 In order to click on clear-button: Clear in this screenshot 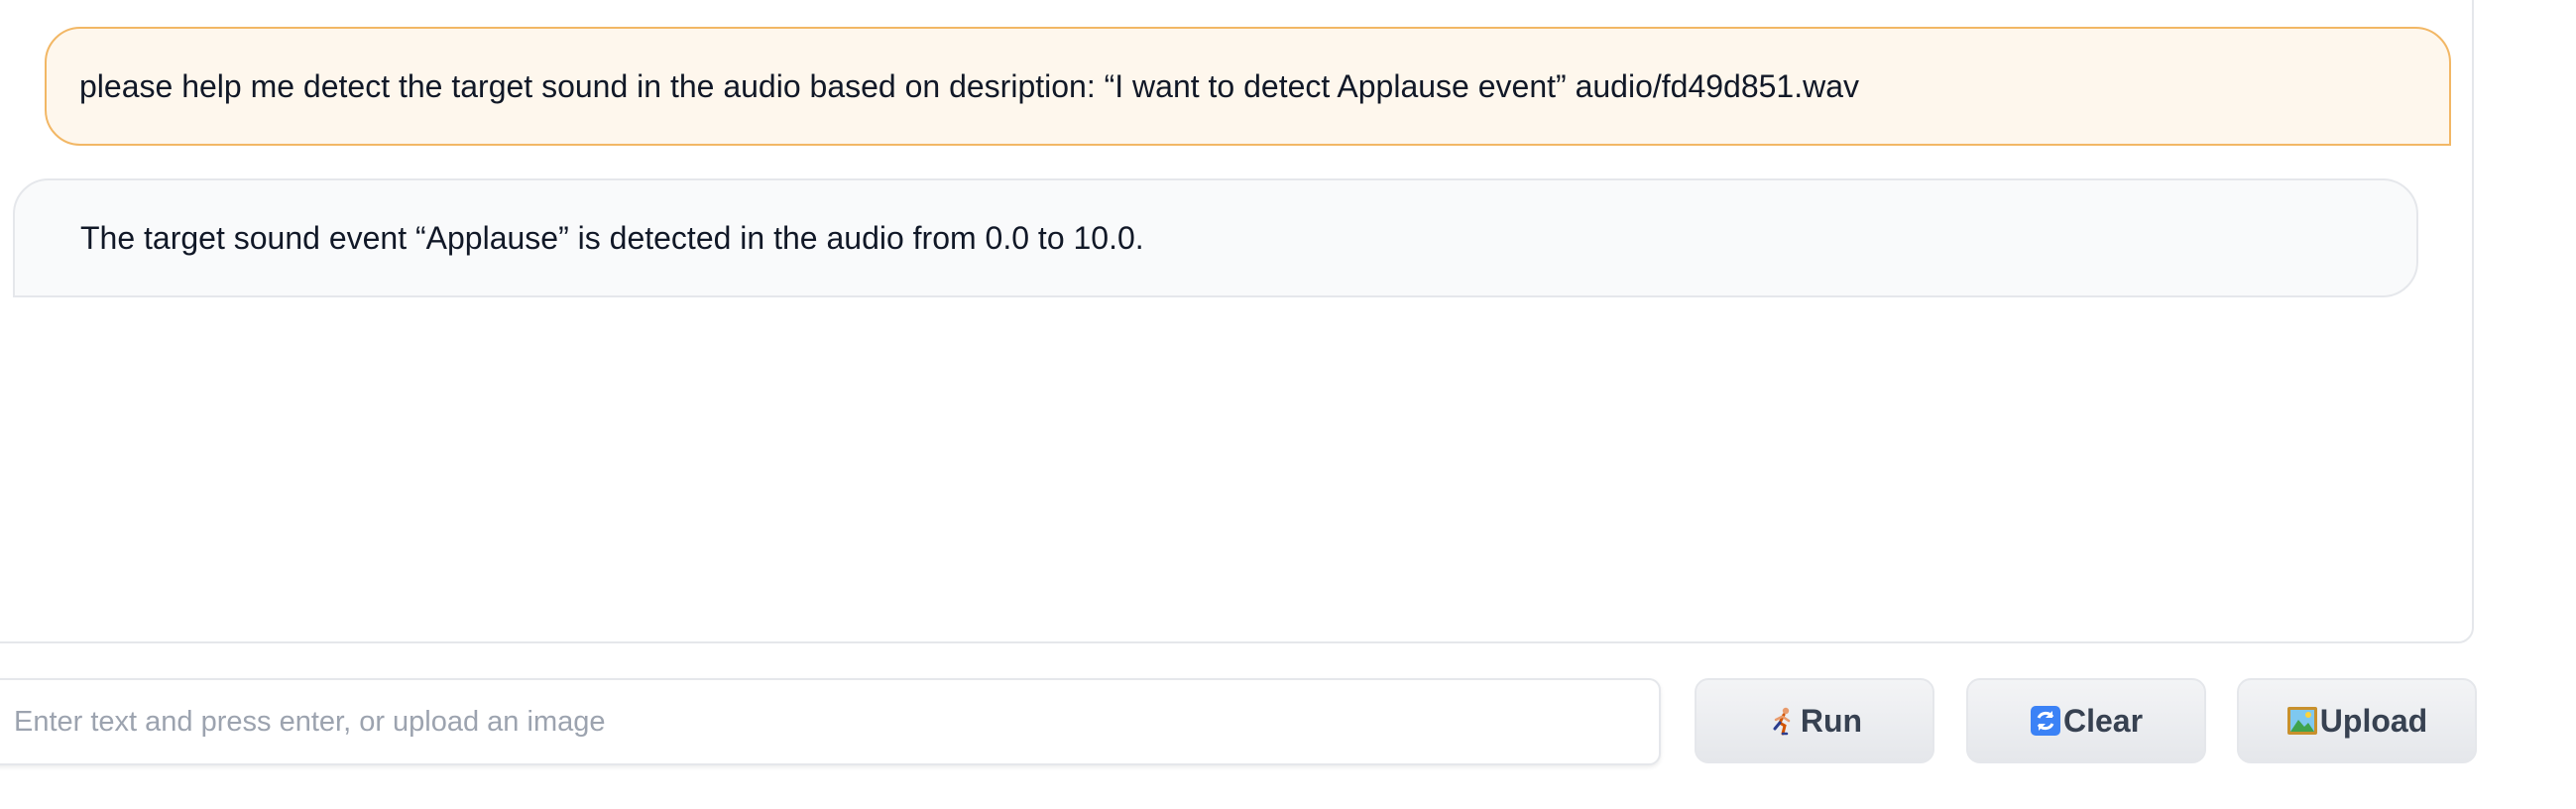, I will do `click(2086, 720)`.